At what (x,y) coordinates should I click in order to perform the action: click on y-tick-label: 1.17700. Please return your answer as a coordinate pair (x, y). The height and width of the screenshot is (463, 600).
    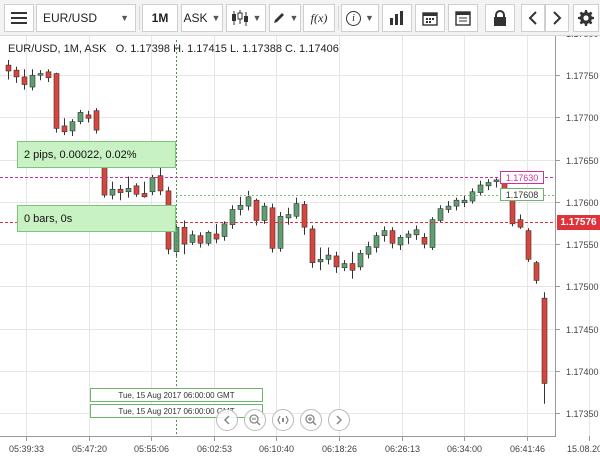
    Looking at the image, I should click on (582, 118).